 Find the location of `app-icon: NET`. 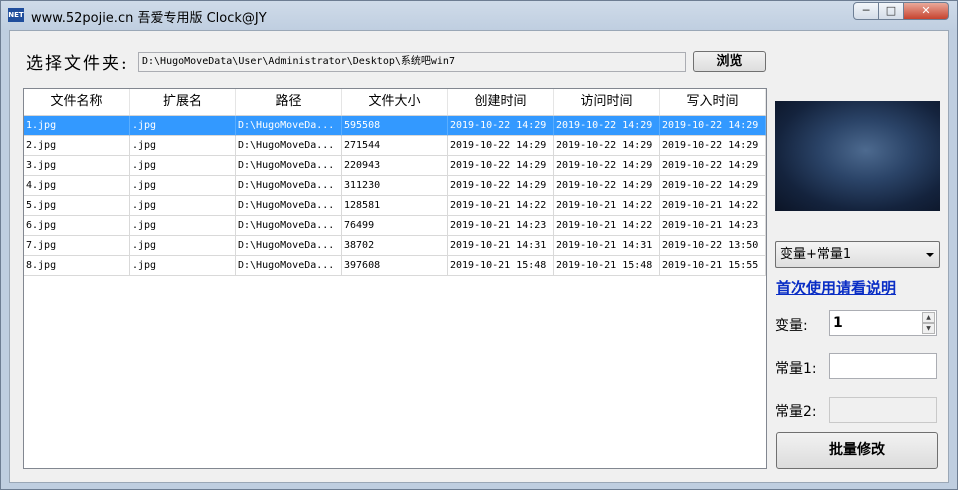

app-icon: NET is located at coordinates (16, 15).